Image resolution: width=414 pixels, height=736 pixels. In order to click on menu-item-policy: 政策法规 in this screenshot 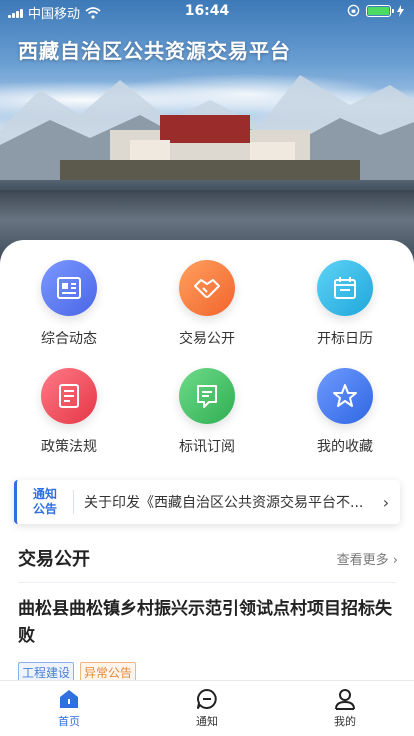, I will do `click(69, 412)`.